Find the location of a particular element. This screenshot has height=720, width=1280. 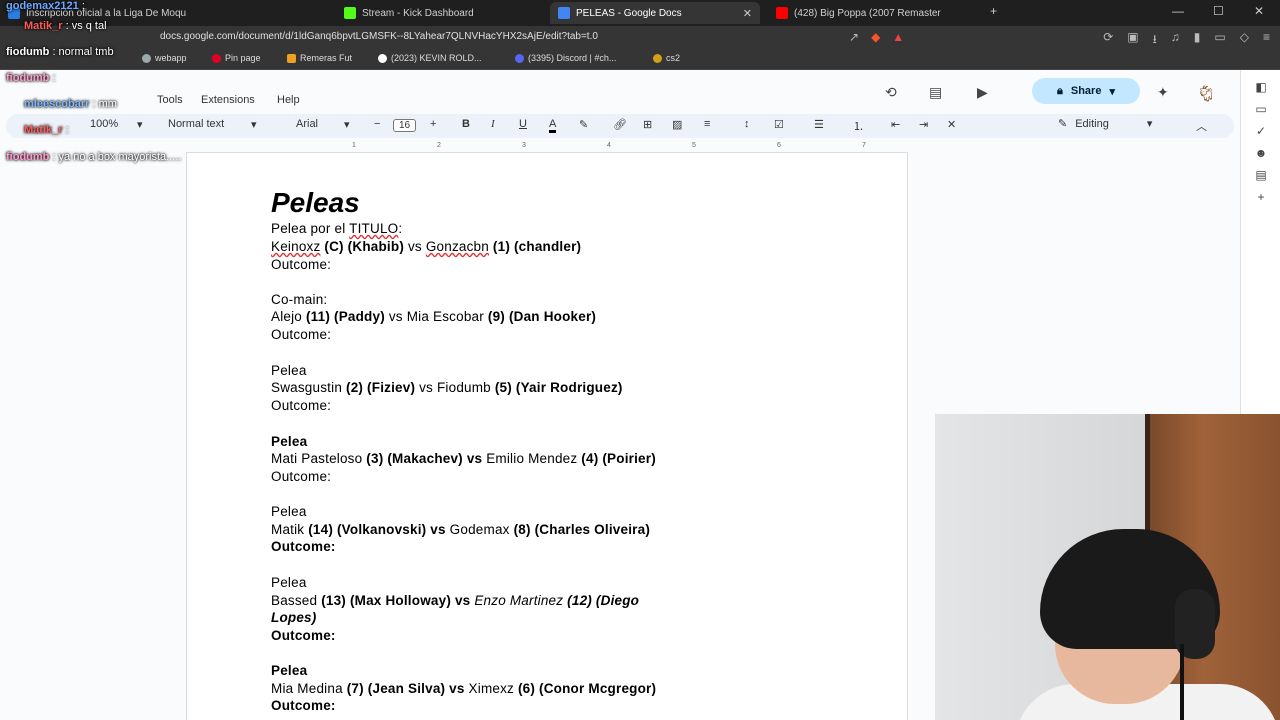

wallet-icon: ▭ is located at coordinates (1219, 40).